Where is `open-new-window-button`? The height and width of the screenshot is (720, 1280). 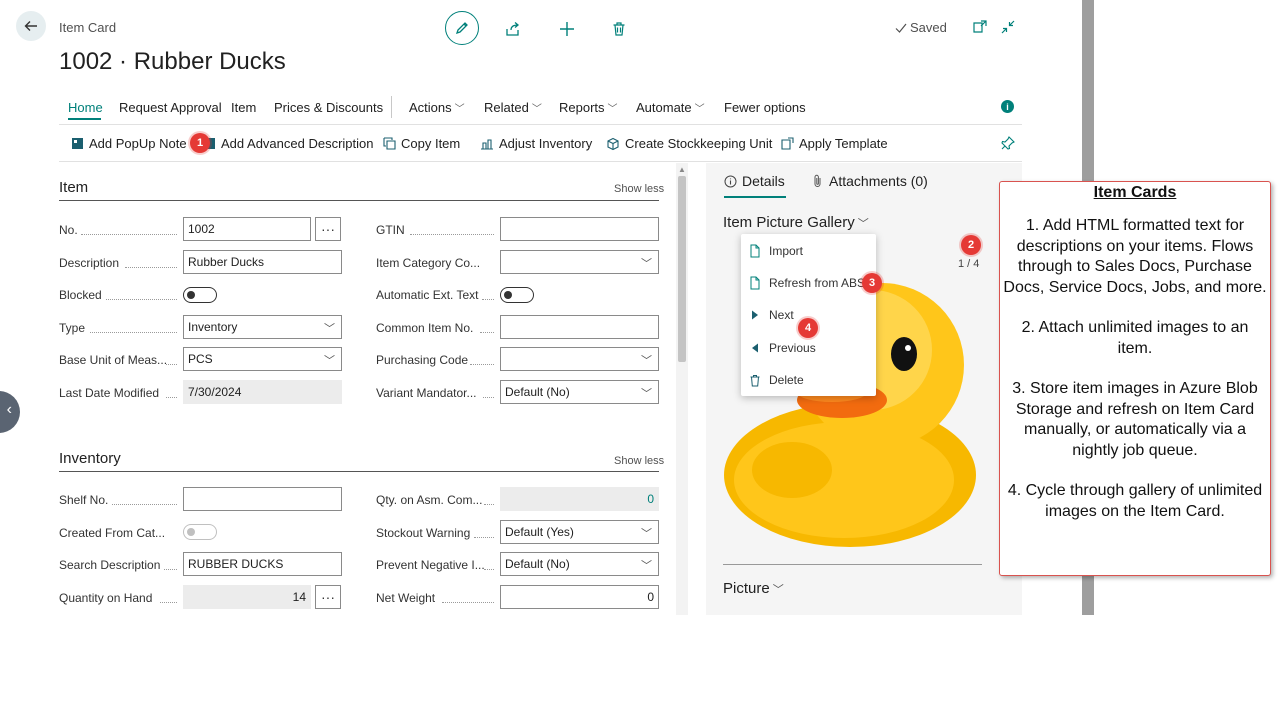
open-new-window-button is located at coordinates (980, 29).